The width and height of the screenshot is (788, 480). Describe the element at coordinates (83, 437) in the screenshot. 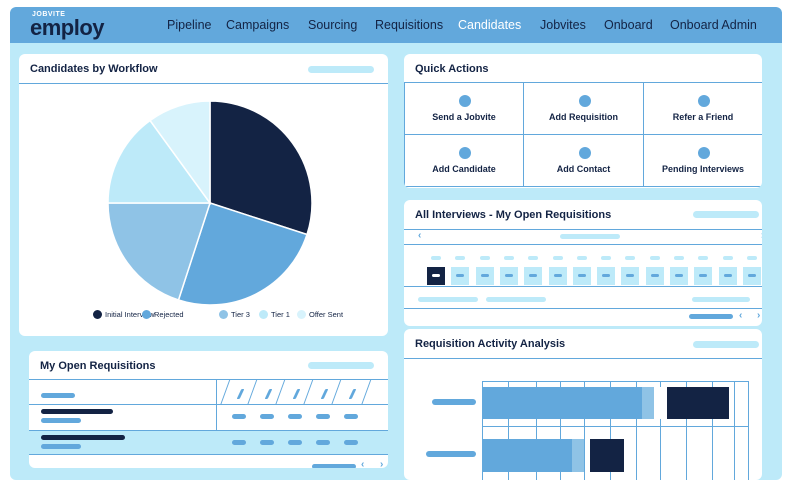

I see `row-name-placeholder` at that location.